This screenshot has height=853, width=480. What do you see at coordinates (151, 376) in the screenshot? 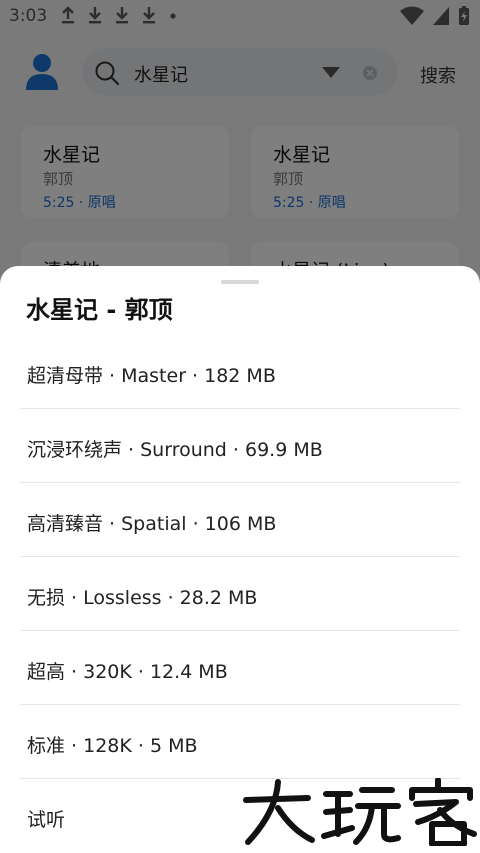
I see `quality-option-label: 超清母带 · Master · 182 MB` at bounding box center [151, 376].